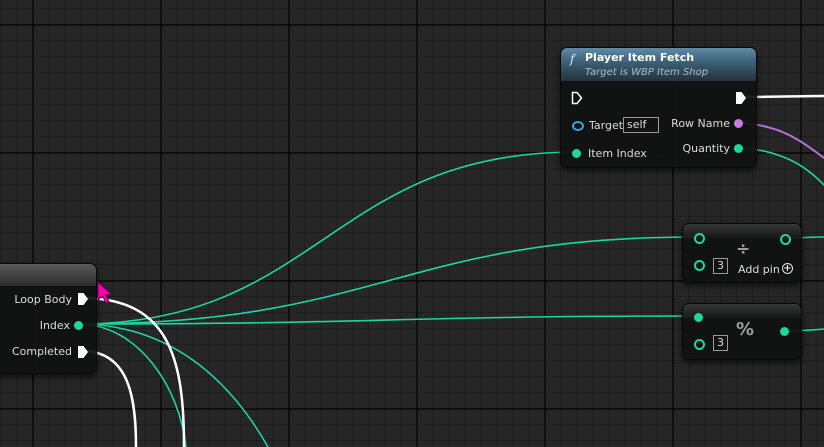 The height and width of the screenshot is (447, 824). What do you see at coordinates (741, 98) in the screenshot?
I see `exec-out-pin` at bounding box center [741, 98].